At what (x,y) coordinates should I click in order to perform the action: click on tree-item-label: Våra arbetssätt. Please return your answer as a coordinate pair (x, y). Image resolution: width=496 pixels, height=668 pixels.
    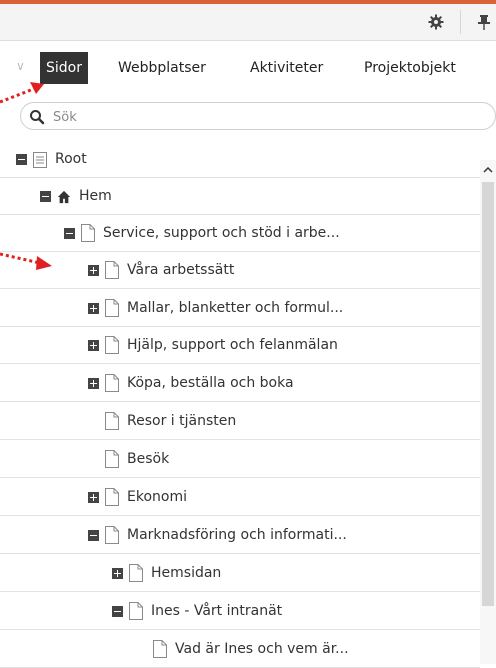
    Looking at the image, I should click on (180, 270).